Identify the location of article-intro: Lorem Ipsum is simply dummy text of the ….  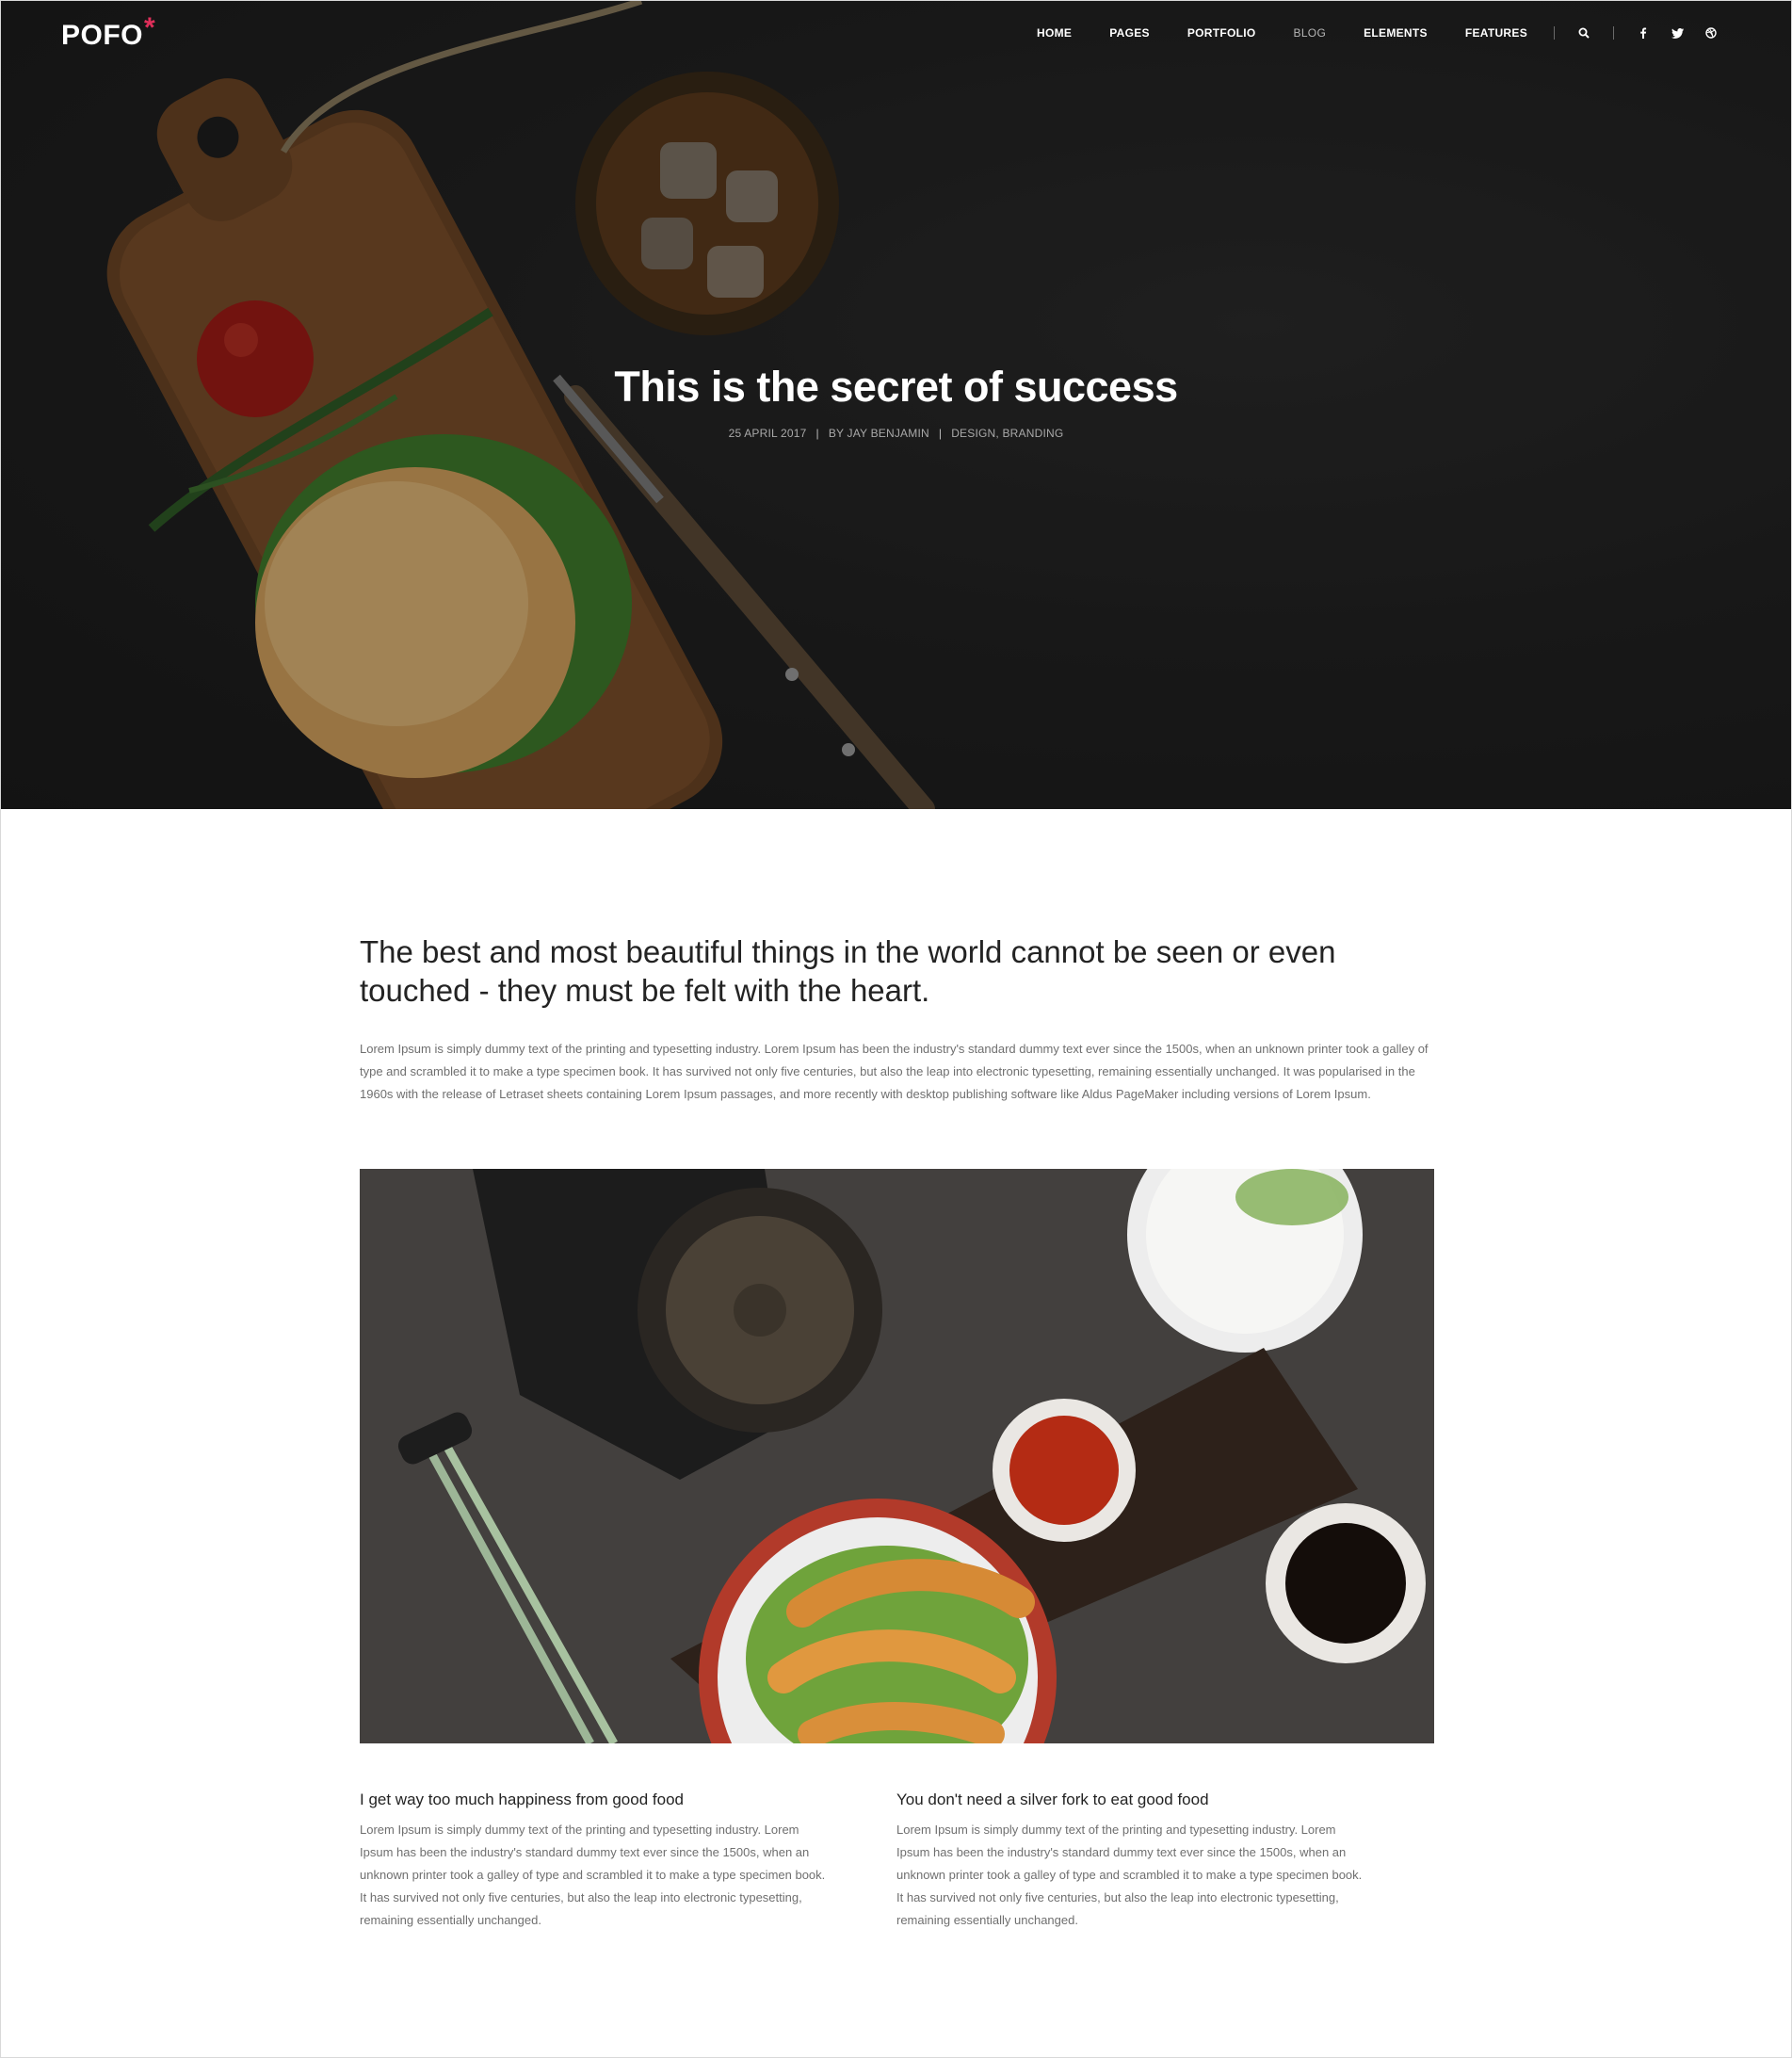
(894, 1071).